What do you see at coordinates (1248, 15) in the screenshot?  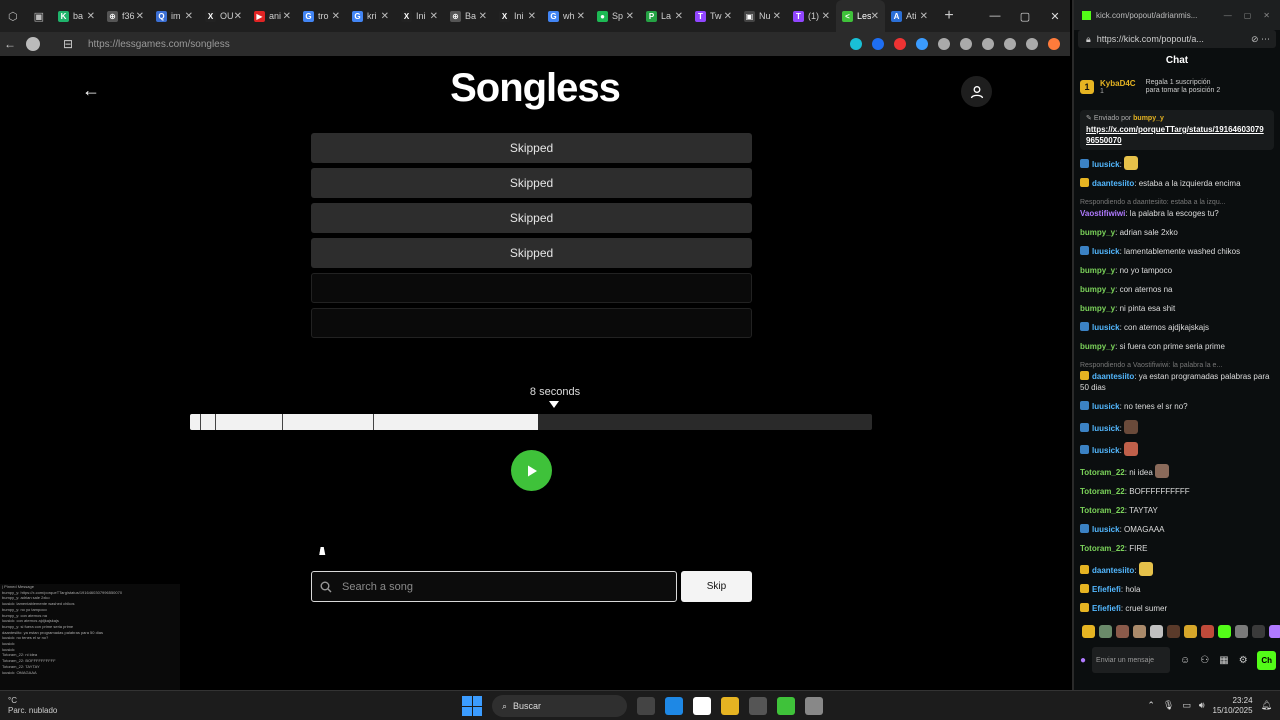 I see `kick-maximize-button: ▢` at bounding box center [1248, 15].